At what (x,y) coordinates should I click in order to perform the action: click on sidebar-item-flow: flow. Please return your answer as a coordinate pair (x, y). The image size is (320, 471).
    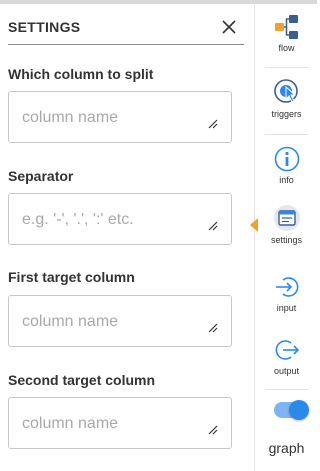
    Looking at the image, I should click on (286, 33).